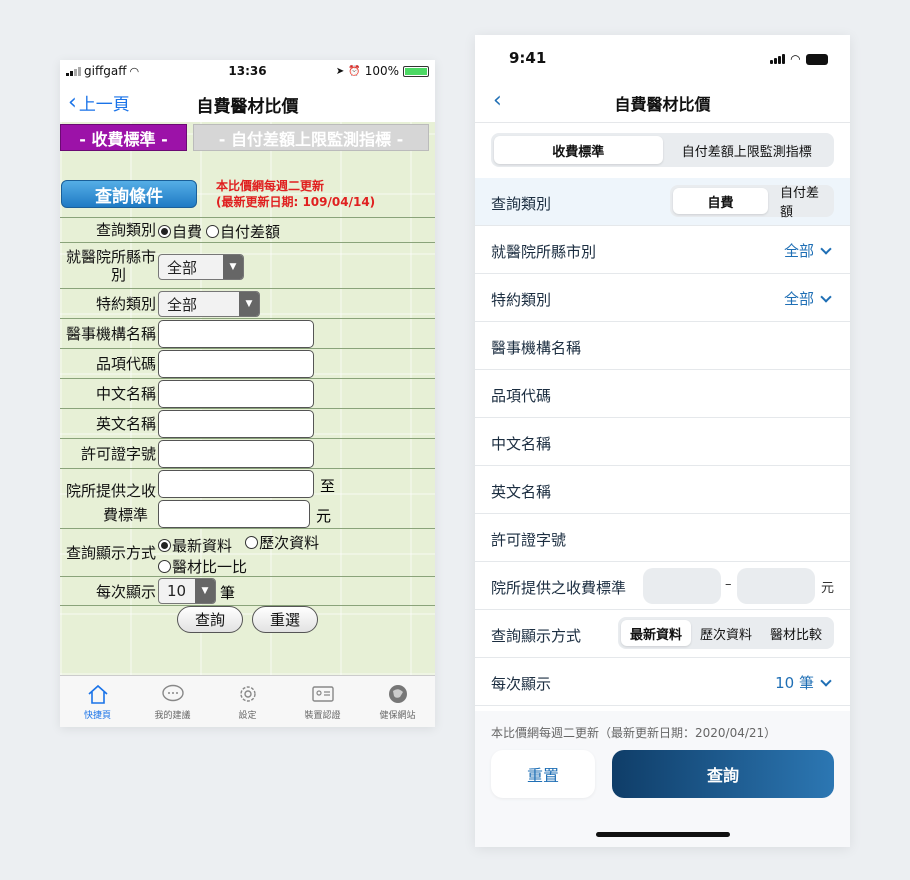  I want to click on notice-line1: 本比價網每週二更新, so click(270, 186).